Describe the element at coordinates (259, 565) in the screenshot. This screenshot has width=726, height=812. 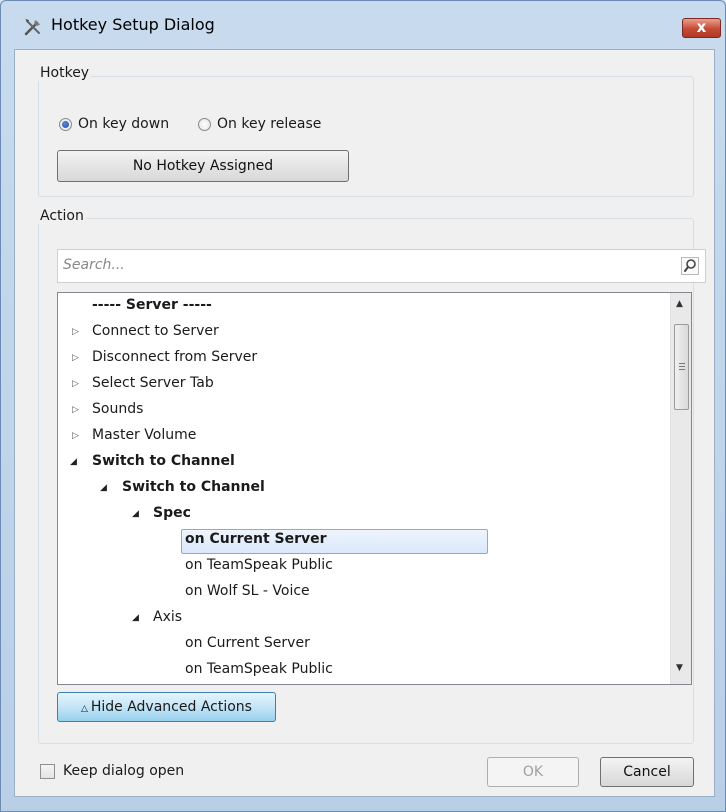
I see `tree-item-spec-teamspeak-public: on TeamSpeak Public` at that location.